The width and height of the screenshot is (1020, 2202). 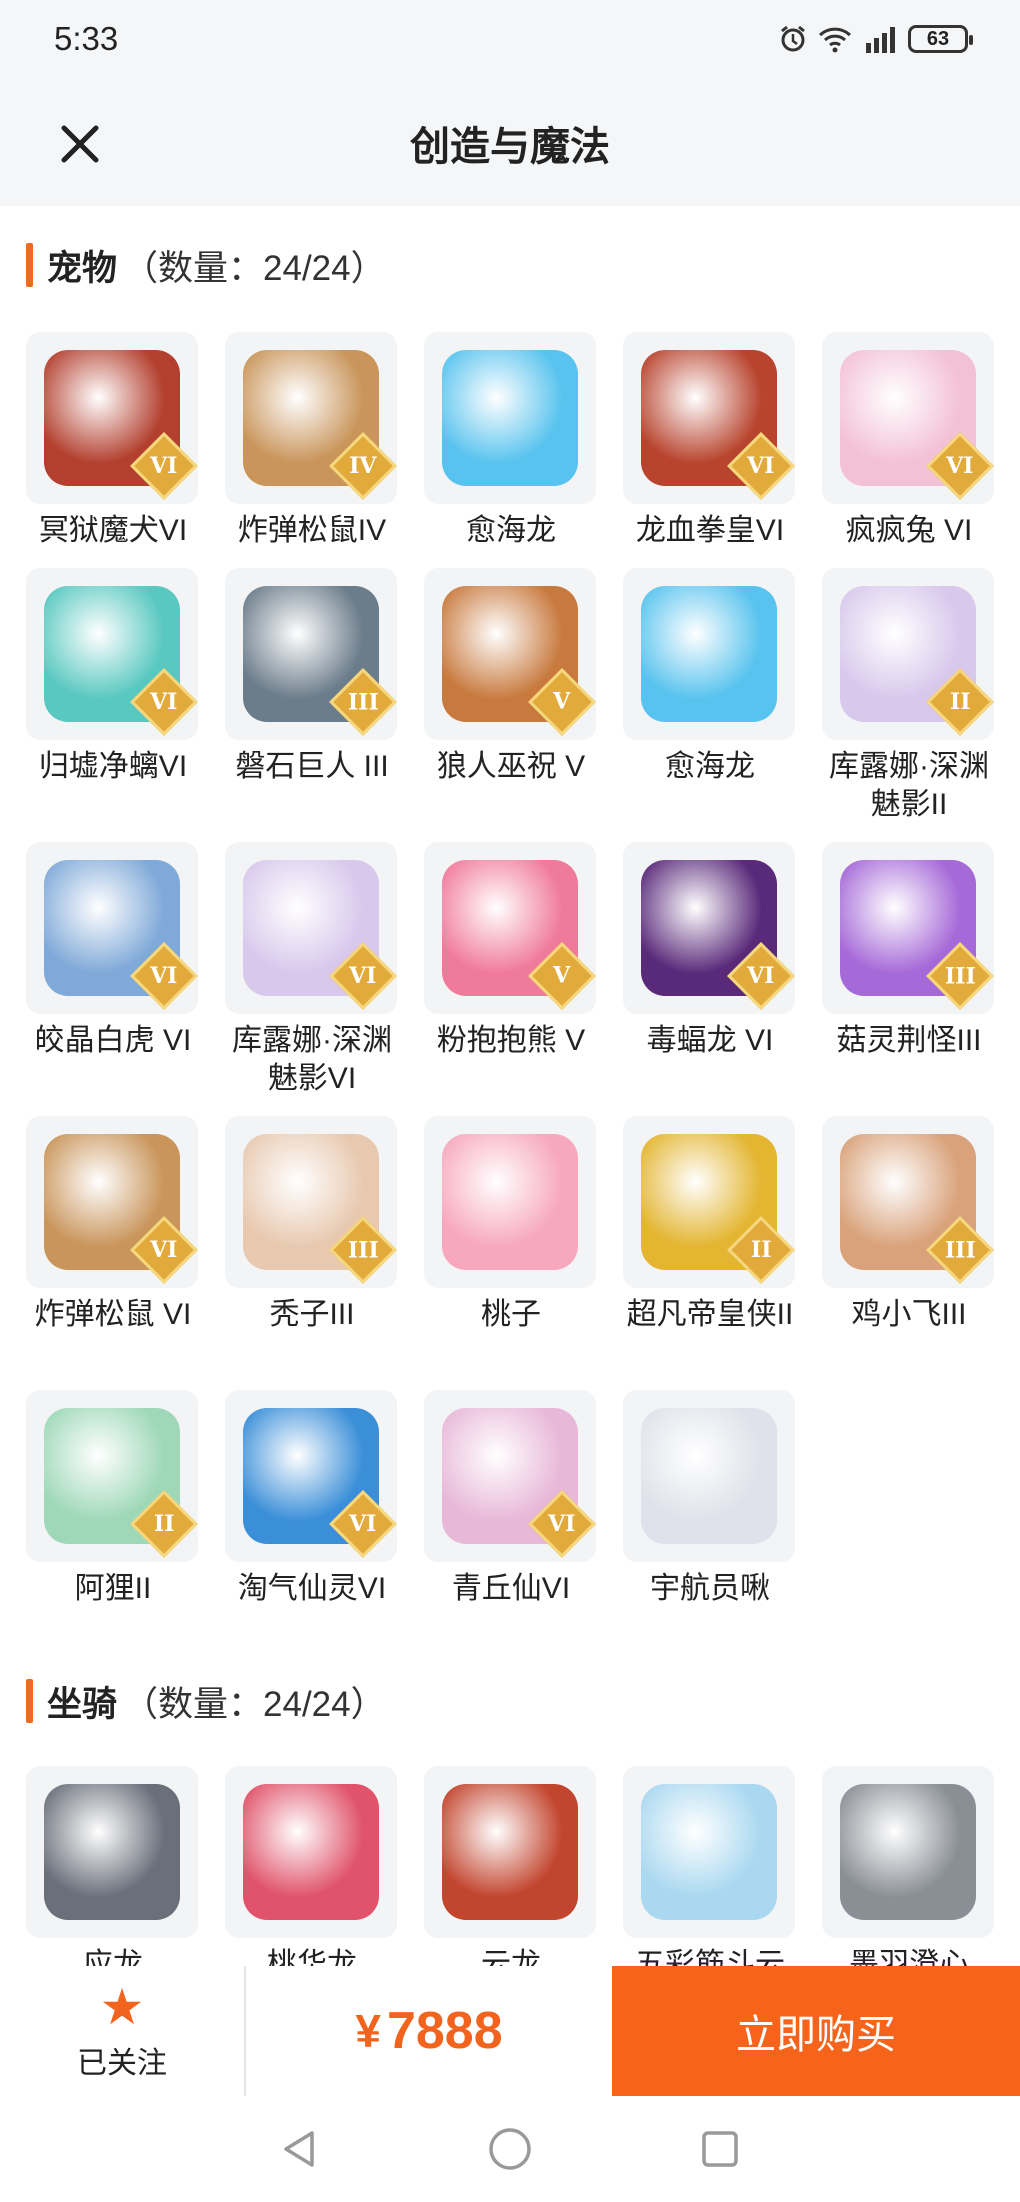 I want to click on item-name: 炸弹松鼠IV, so click(x=312, y=530).